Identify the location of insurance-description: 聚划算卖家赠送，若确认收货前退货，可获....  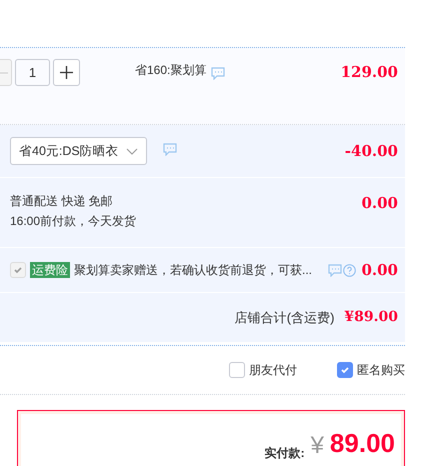
(193, 270).